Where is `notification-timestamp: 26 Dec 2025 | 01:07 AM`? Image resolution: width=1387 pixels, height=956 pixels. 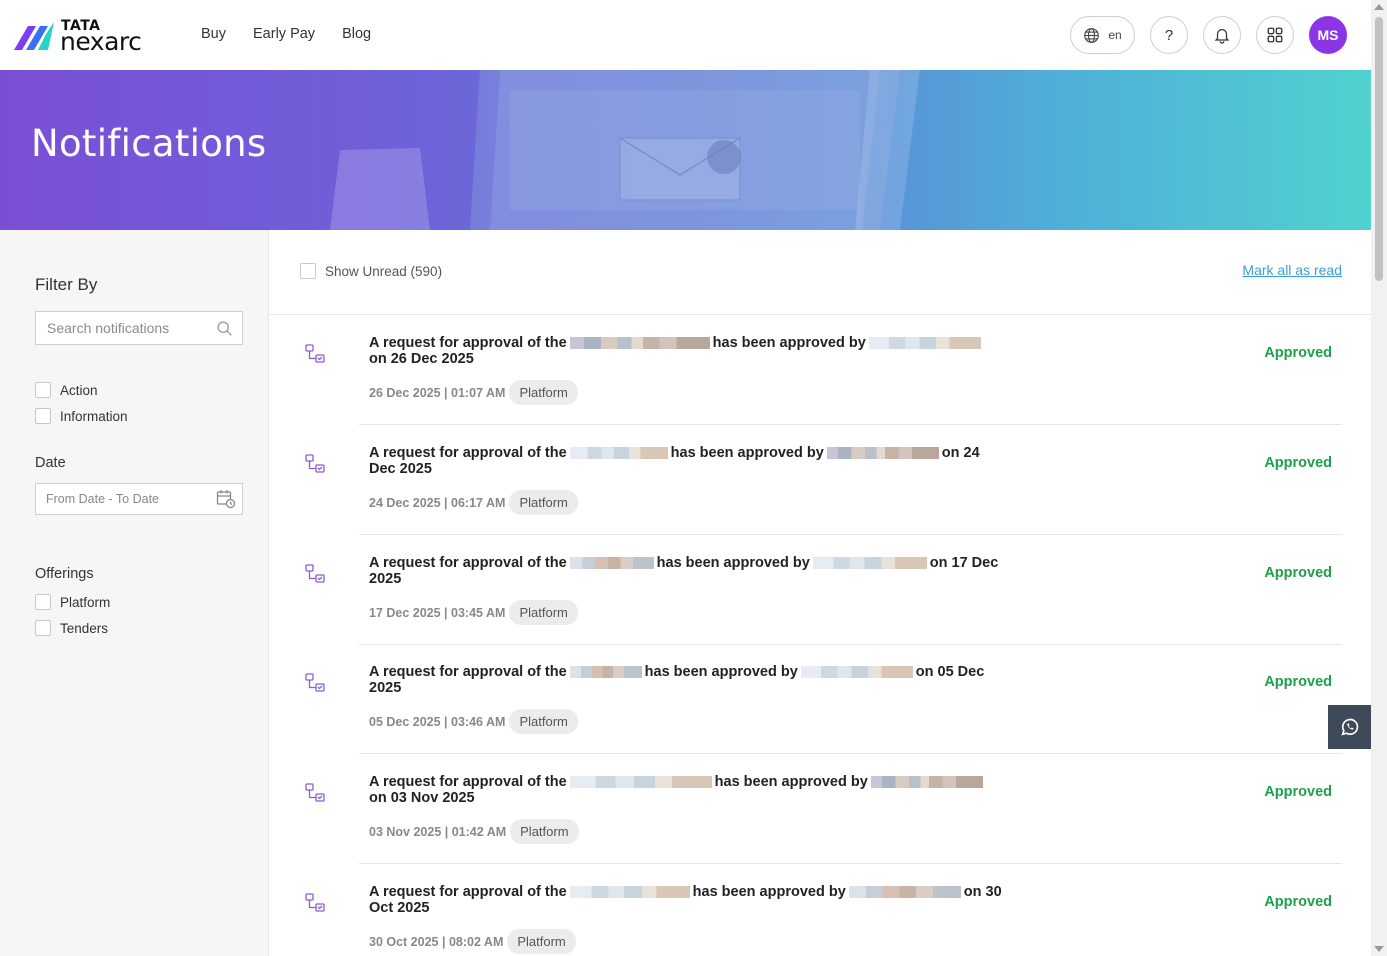 notification-timestamp: 26 Dec 2025 | 01:07 AM is located at coordinates (437, 392).